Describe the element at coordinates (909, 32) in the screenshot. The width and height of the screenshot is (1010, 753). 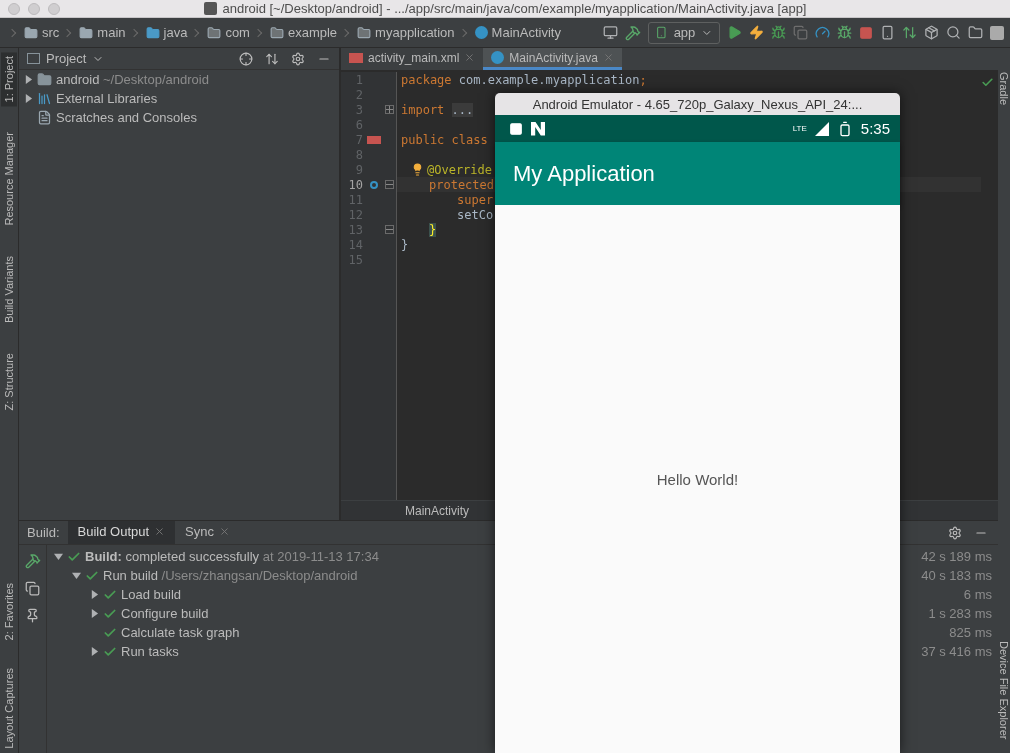
I see `sync-icon` at that location.